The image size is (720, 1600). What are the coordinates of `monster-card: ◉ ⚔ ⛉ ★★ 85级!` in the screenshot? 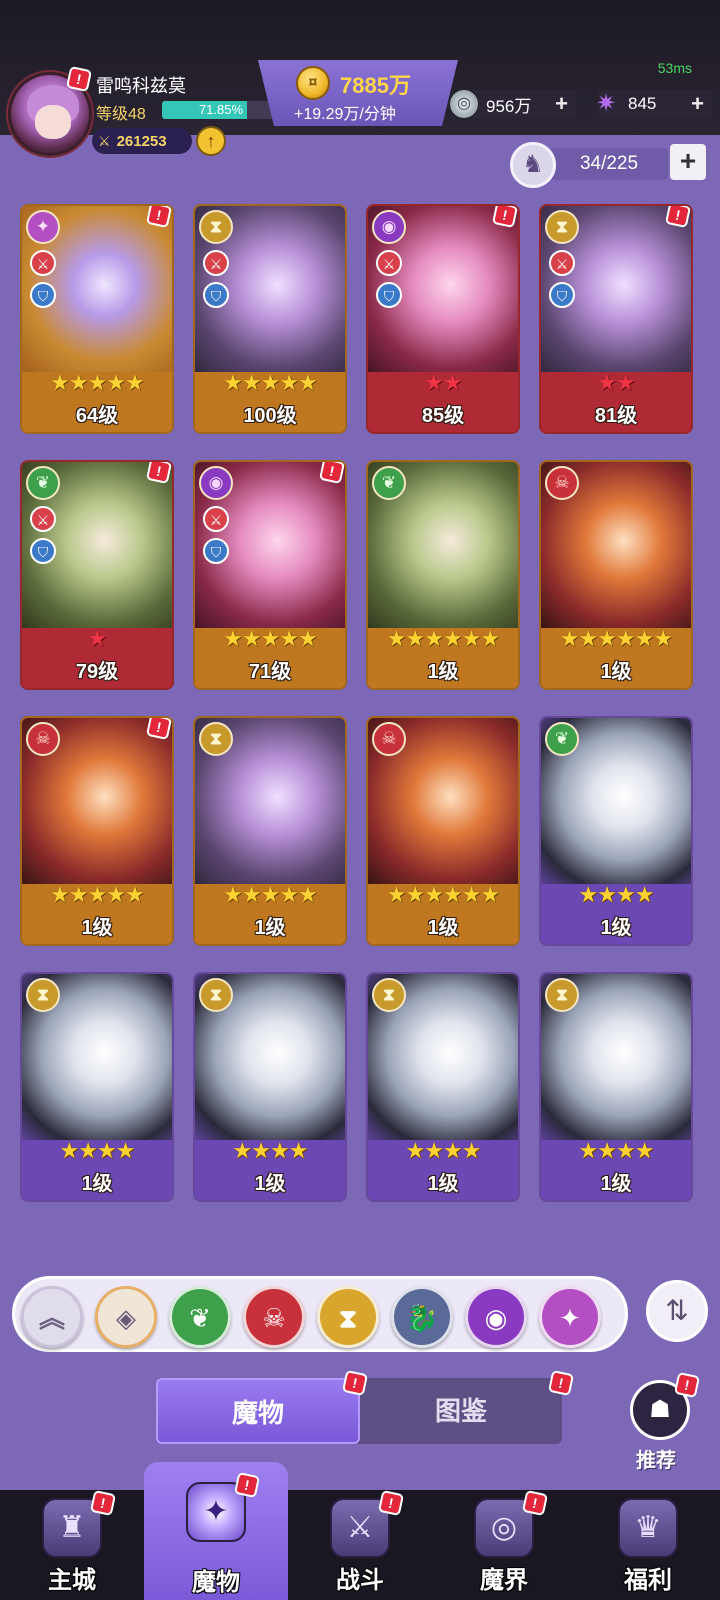 It's located at (443, 319).